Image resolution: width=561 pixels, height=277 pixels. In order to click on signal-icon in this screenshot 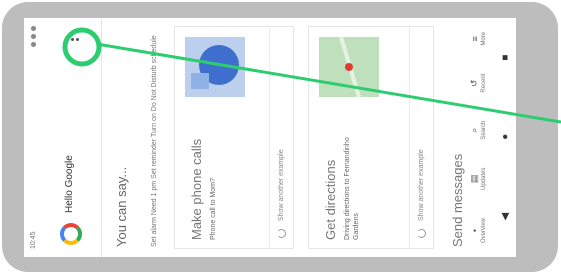, I will do `click(33, 44)`.